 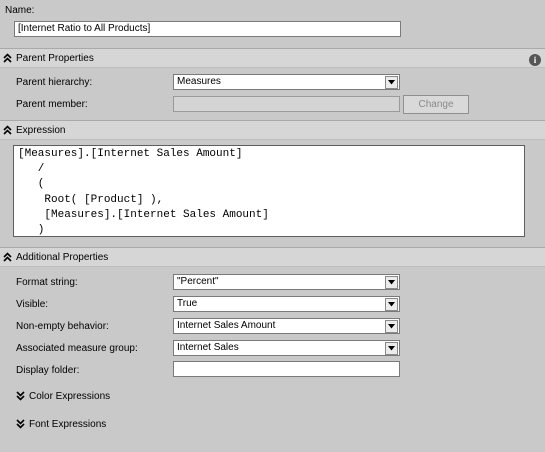 I want to click on format-string-select: "Percent", so click(x=286, y=282).